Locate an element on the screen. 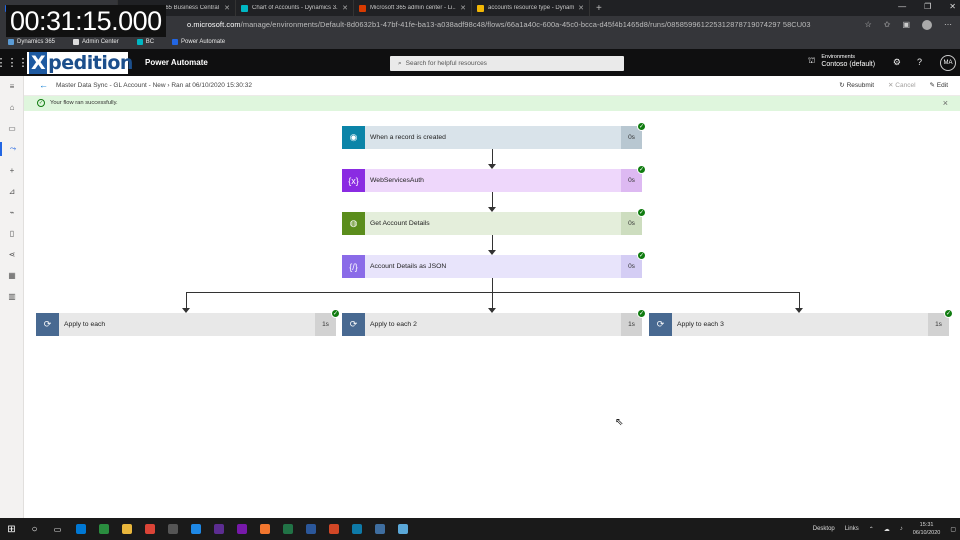  browser-toolbar-icons: ☆ ✩ ▣ ⋯ is located at coordinates (908, 25).